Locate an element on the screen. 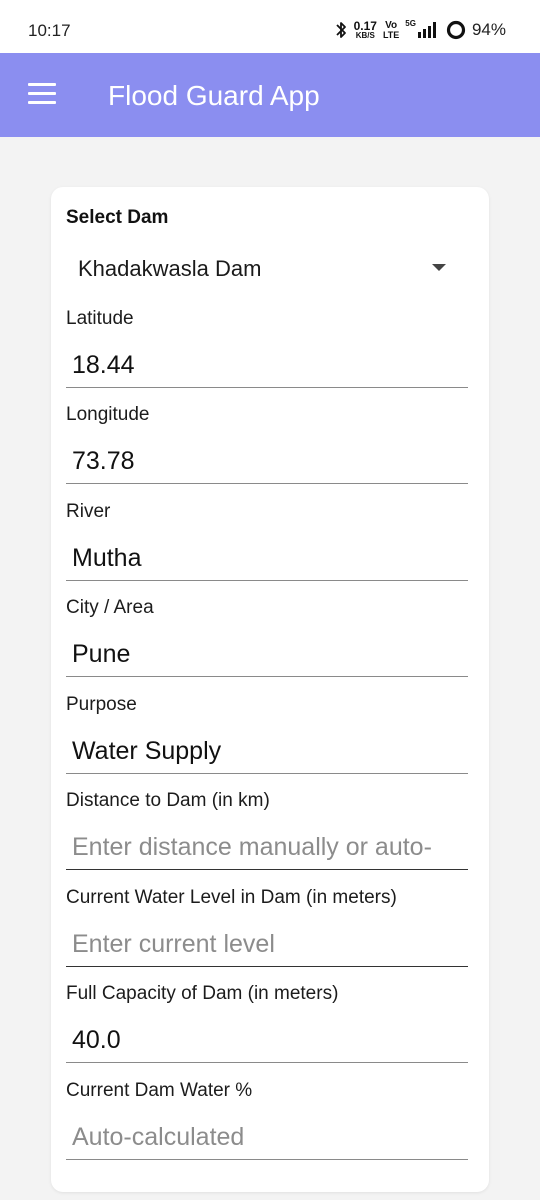 This screenshot has width=540, height=1200. river-field: Mutha is located at coordinates (267, 559).